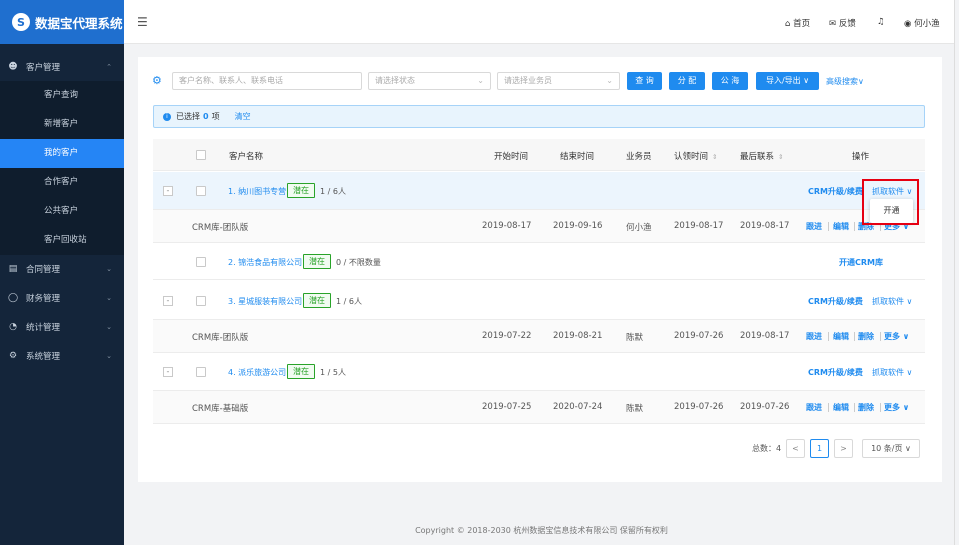 This screenshot has height=545, width=959. I want to click on user-menu: ◉ 何小渔, so click(922, 23).